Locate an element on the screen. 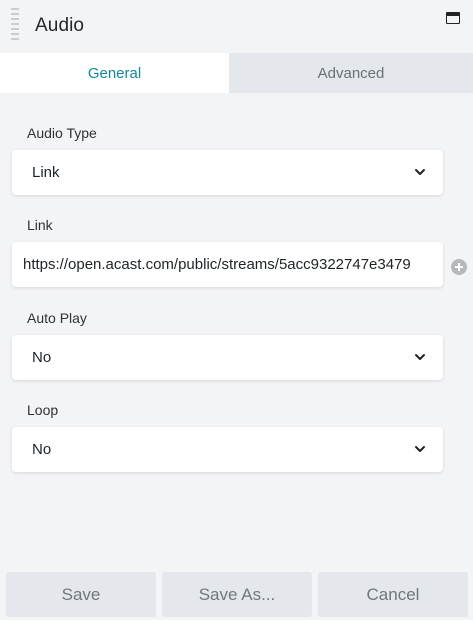 The height and width of the screenshot is (620, 473). save-button: Save is located at coordinates (81, 594).